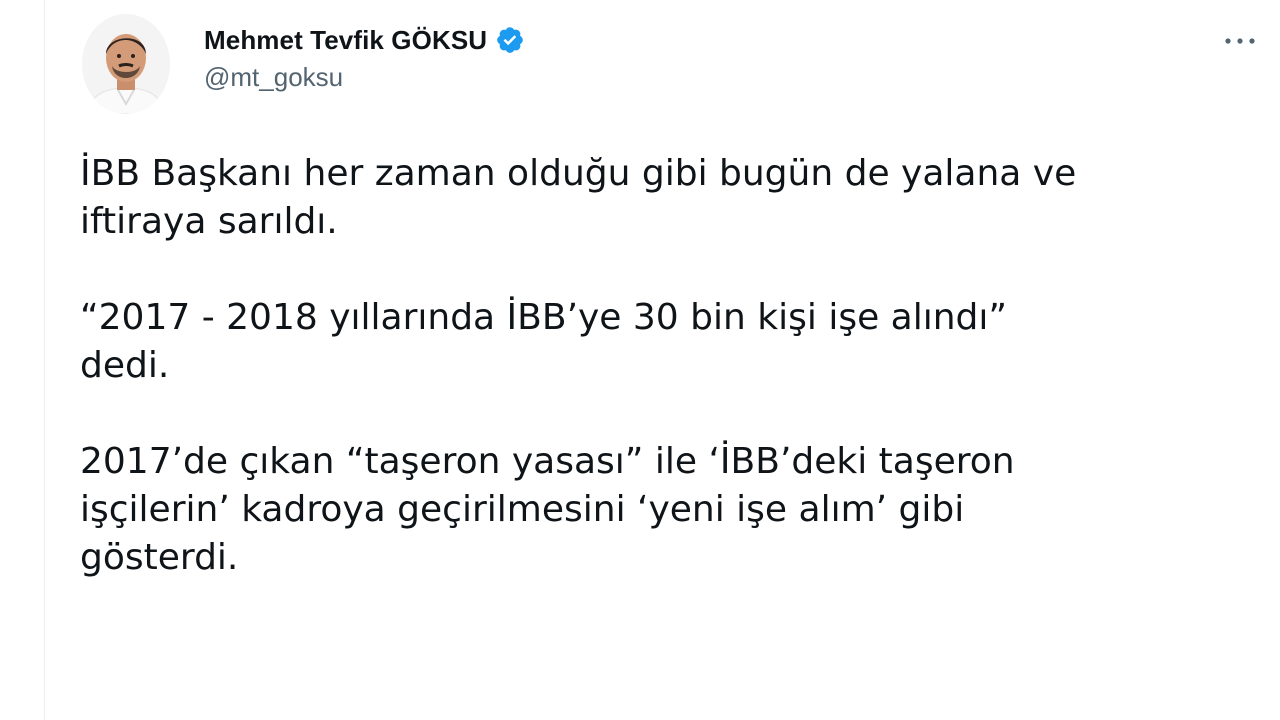 The image size is (1280, 720). Describe the element at coordinates (510, 40) in the screenshot. I see `verified-badge-icon` at that location.